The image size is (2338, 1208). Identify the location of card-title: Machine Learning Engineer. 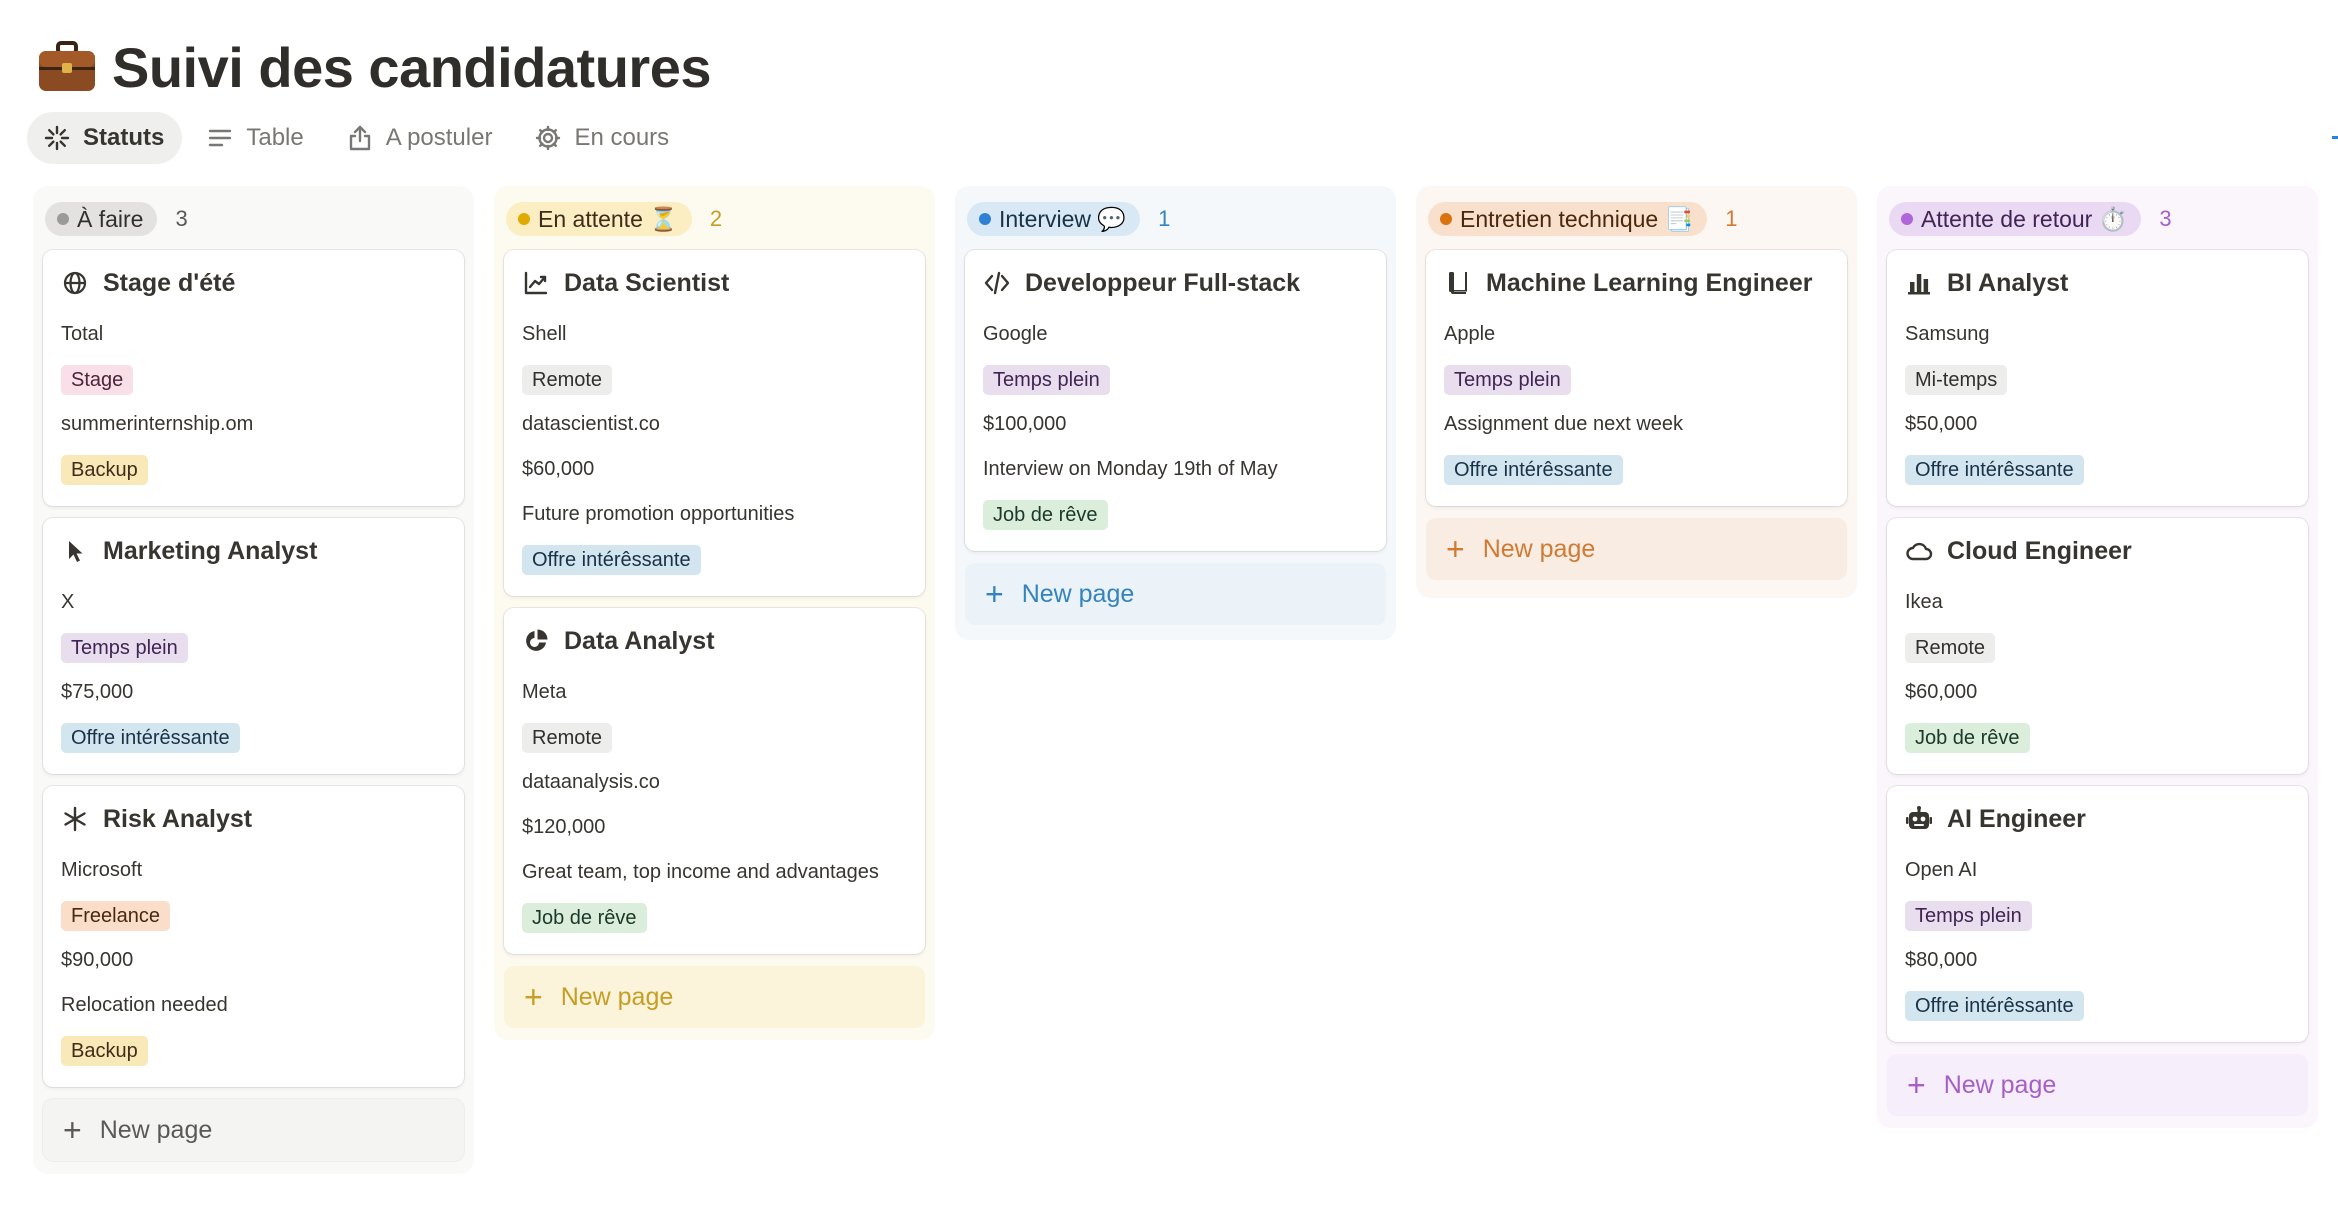
(1649, 282).